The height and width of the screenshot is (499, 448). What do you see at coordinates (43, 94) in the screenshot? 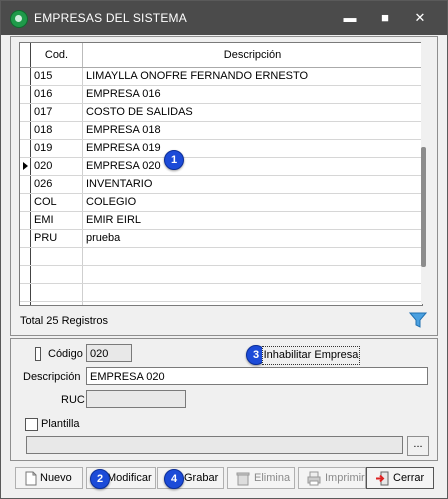
I see `cell-cod: 016` at bounding box center [43, 94].